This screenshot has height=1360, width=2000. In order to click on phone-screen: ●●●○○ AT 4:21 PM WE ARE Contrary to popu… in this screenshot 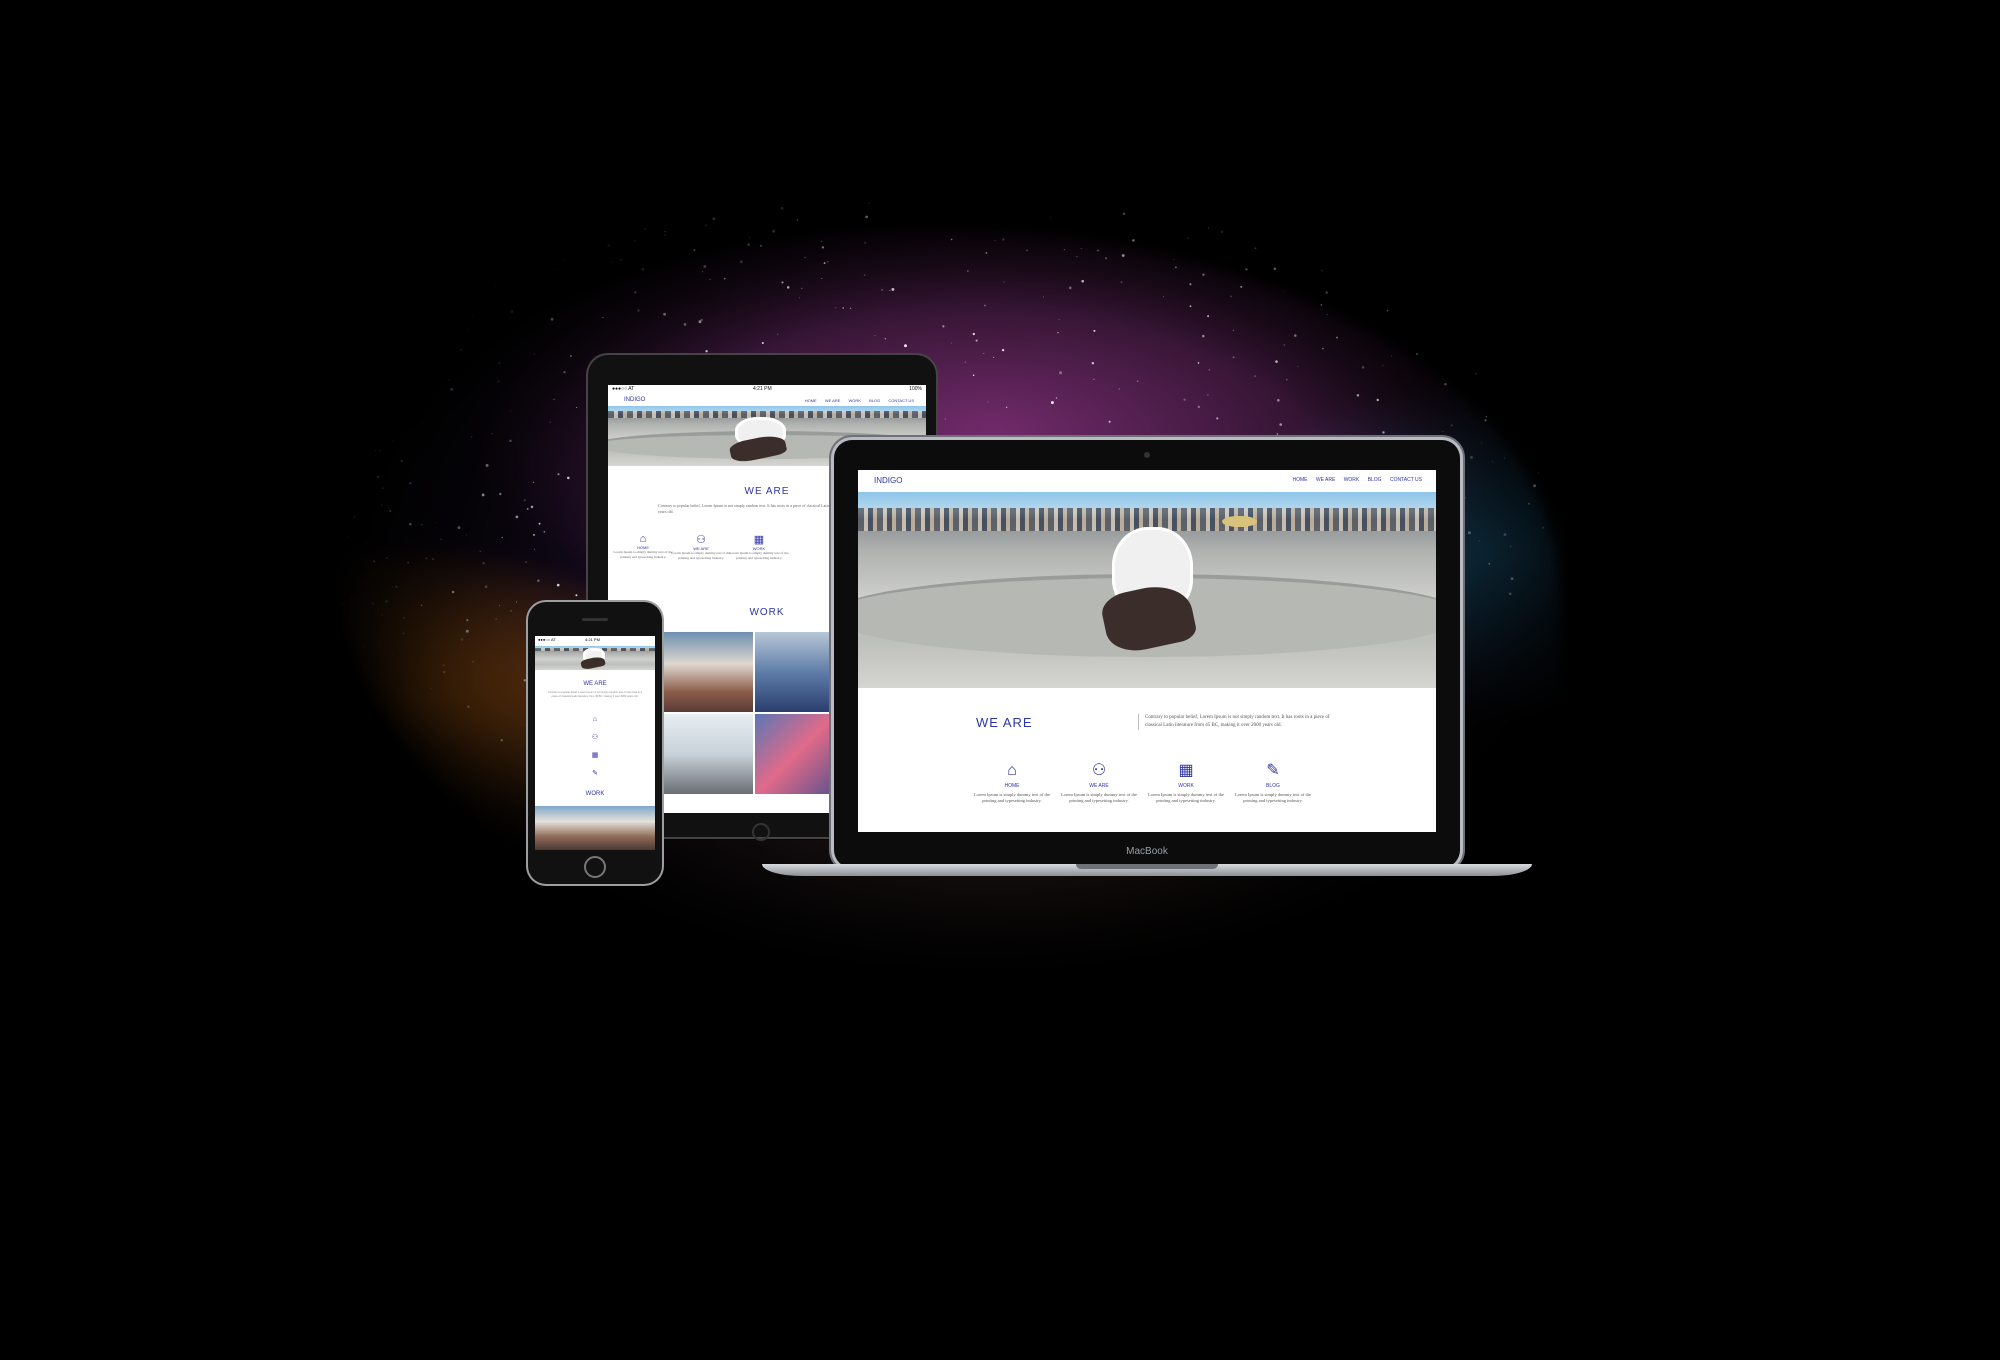, I will do `click(595, 743)`.